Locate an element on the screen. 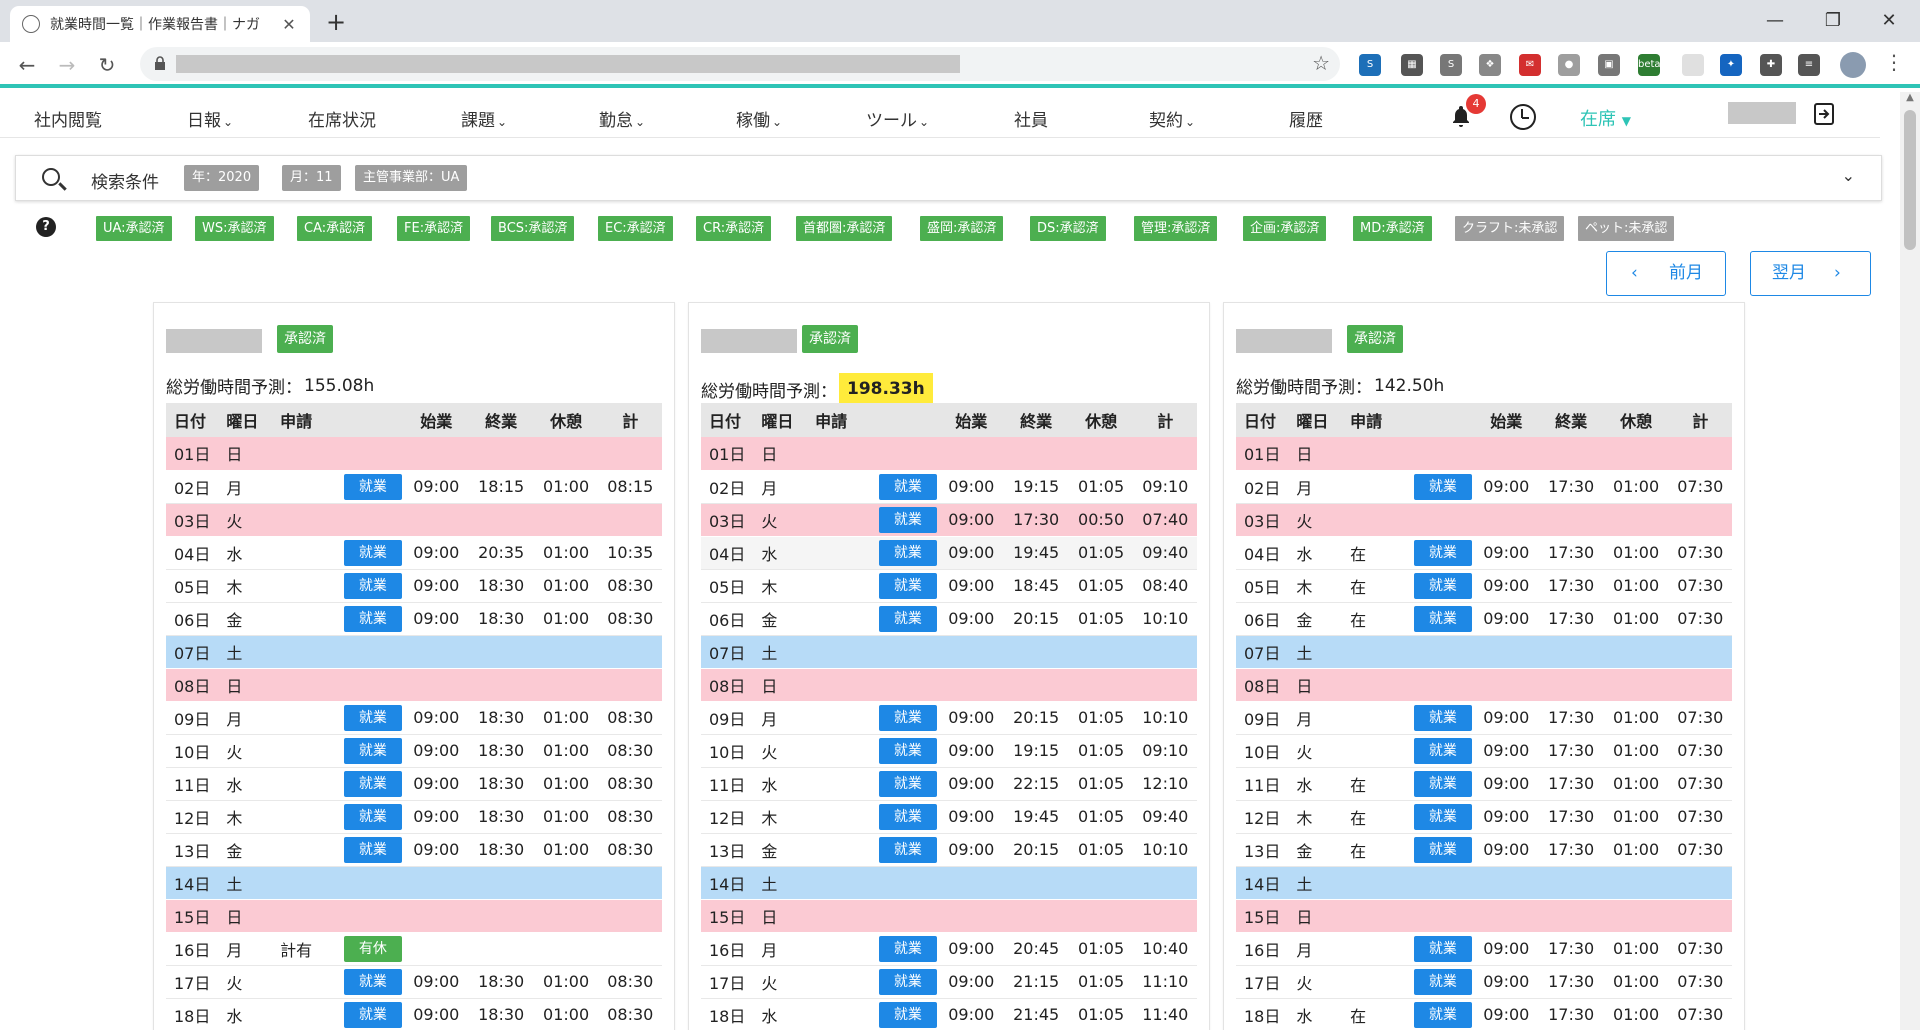  table-row: 04日水在就業 09:00 17:30 01:00 07:30 is located at coordinates (1484, 553).